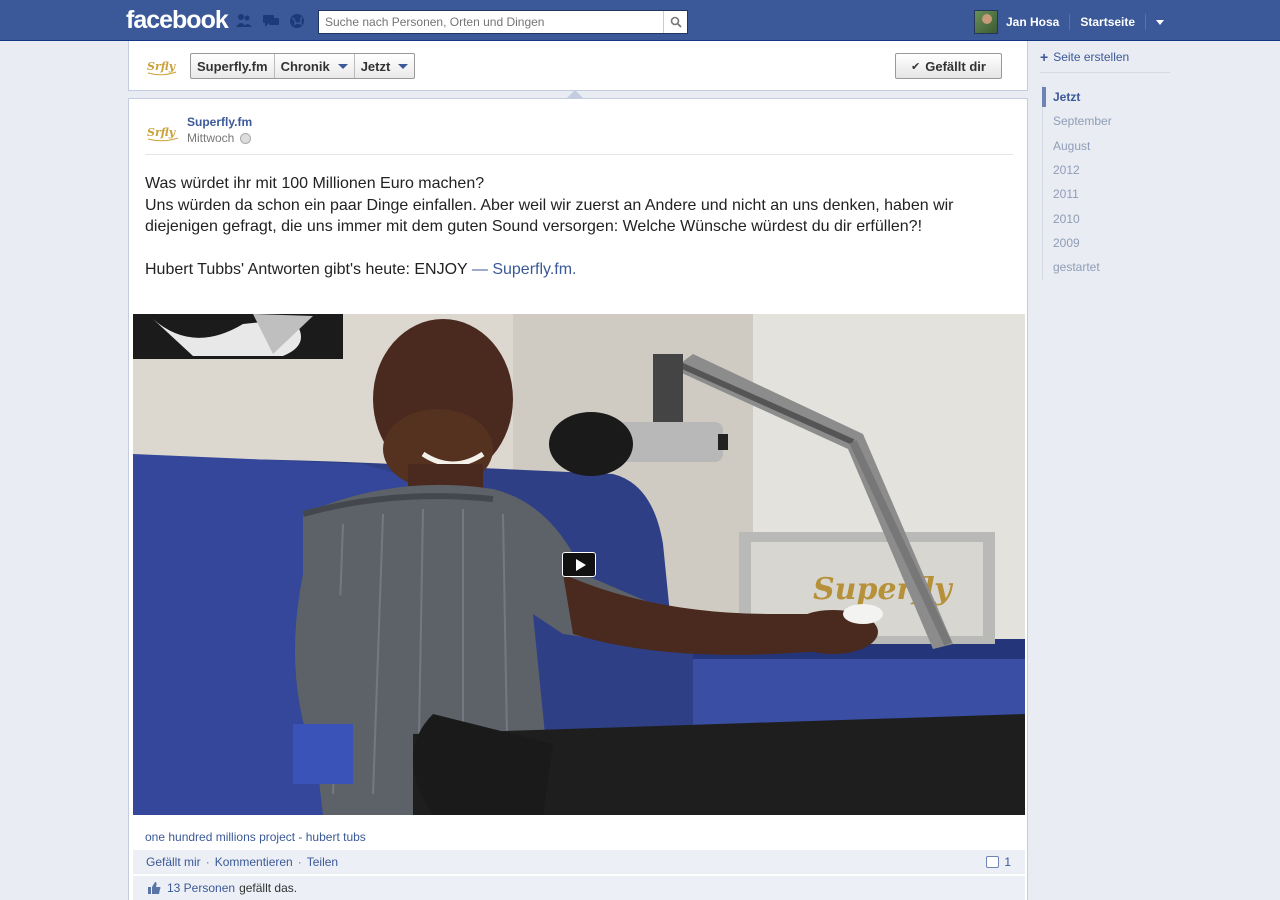 The height and width of the screenshot is (900, 1280). I want to click on comment-count: 1, so click(998, 862).